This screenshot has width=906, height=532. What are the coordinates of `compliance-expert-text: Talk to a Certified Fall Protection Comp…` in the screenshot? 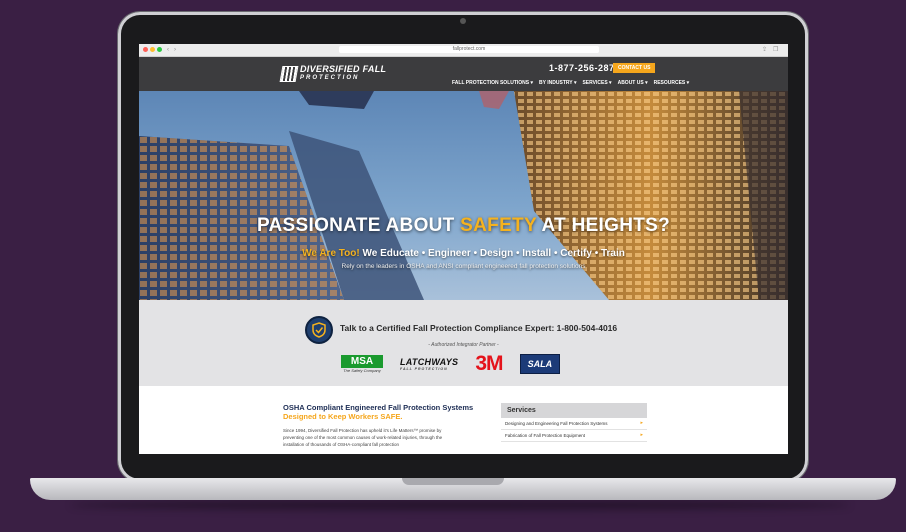 It's located at (478, 328).